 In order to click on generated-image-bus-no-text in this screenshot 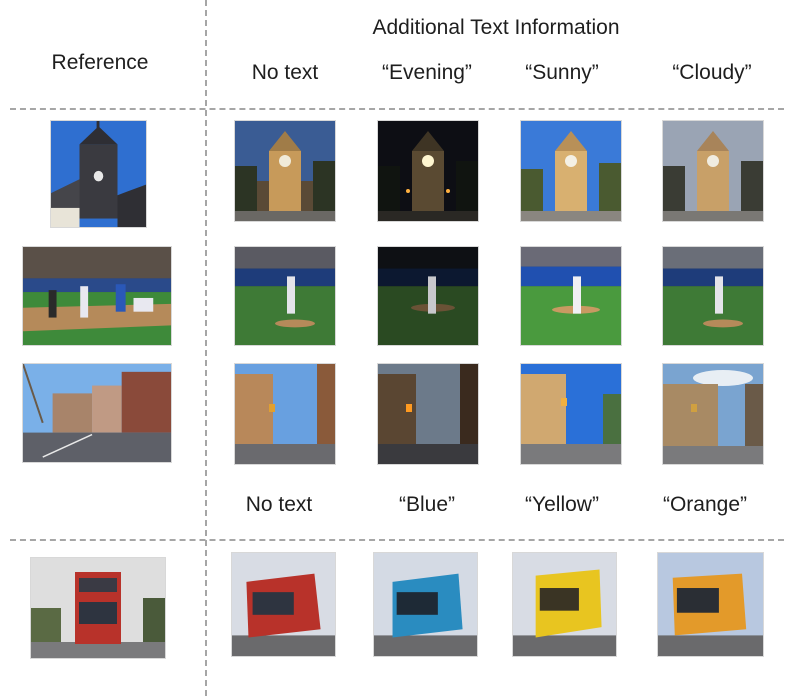, I will do `click(283, 604)`.